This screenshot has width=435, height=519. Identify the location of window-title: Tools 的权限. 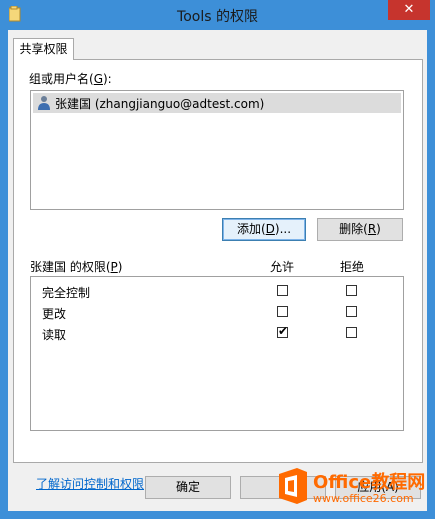
(217, 17).